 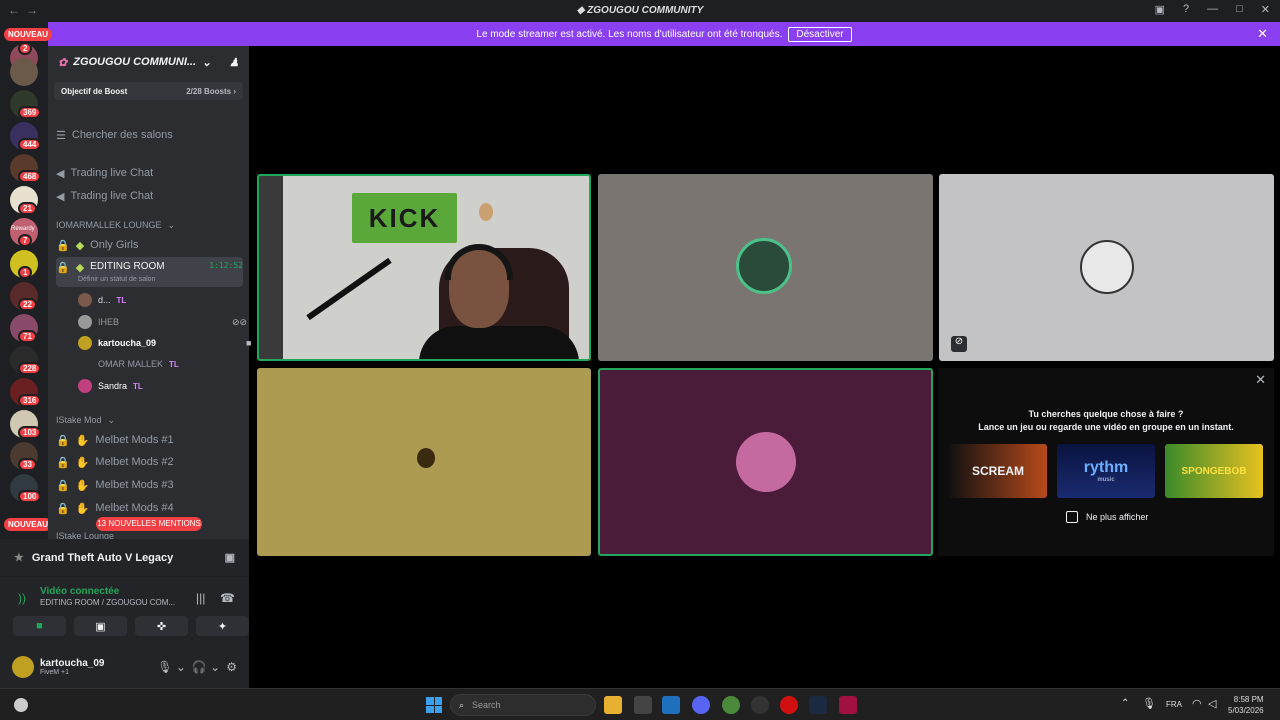 What do you see at coordinates (149, 440) in the screenshot?
I see `channel-item: 🔒 ✋ Melbet Mods #1` at bounding box center [149, 440].